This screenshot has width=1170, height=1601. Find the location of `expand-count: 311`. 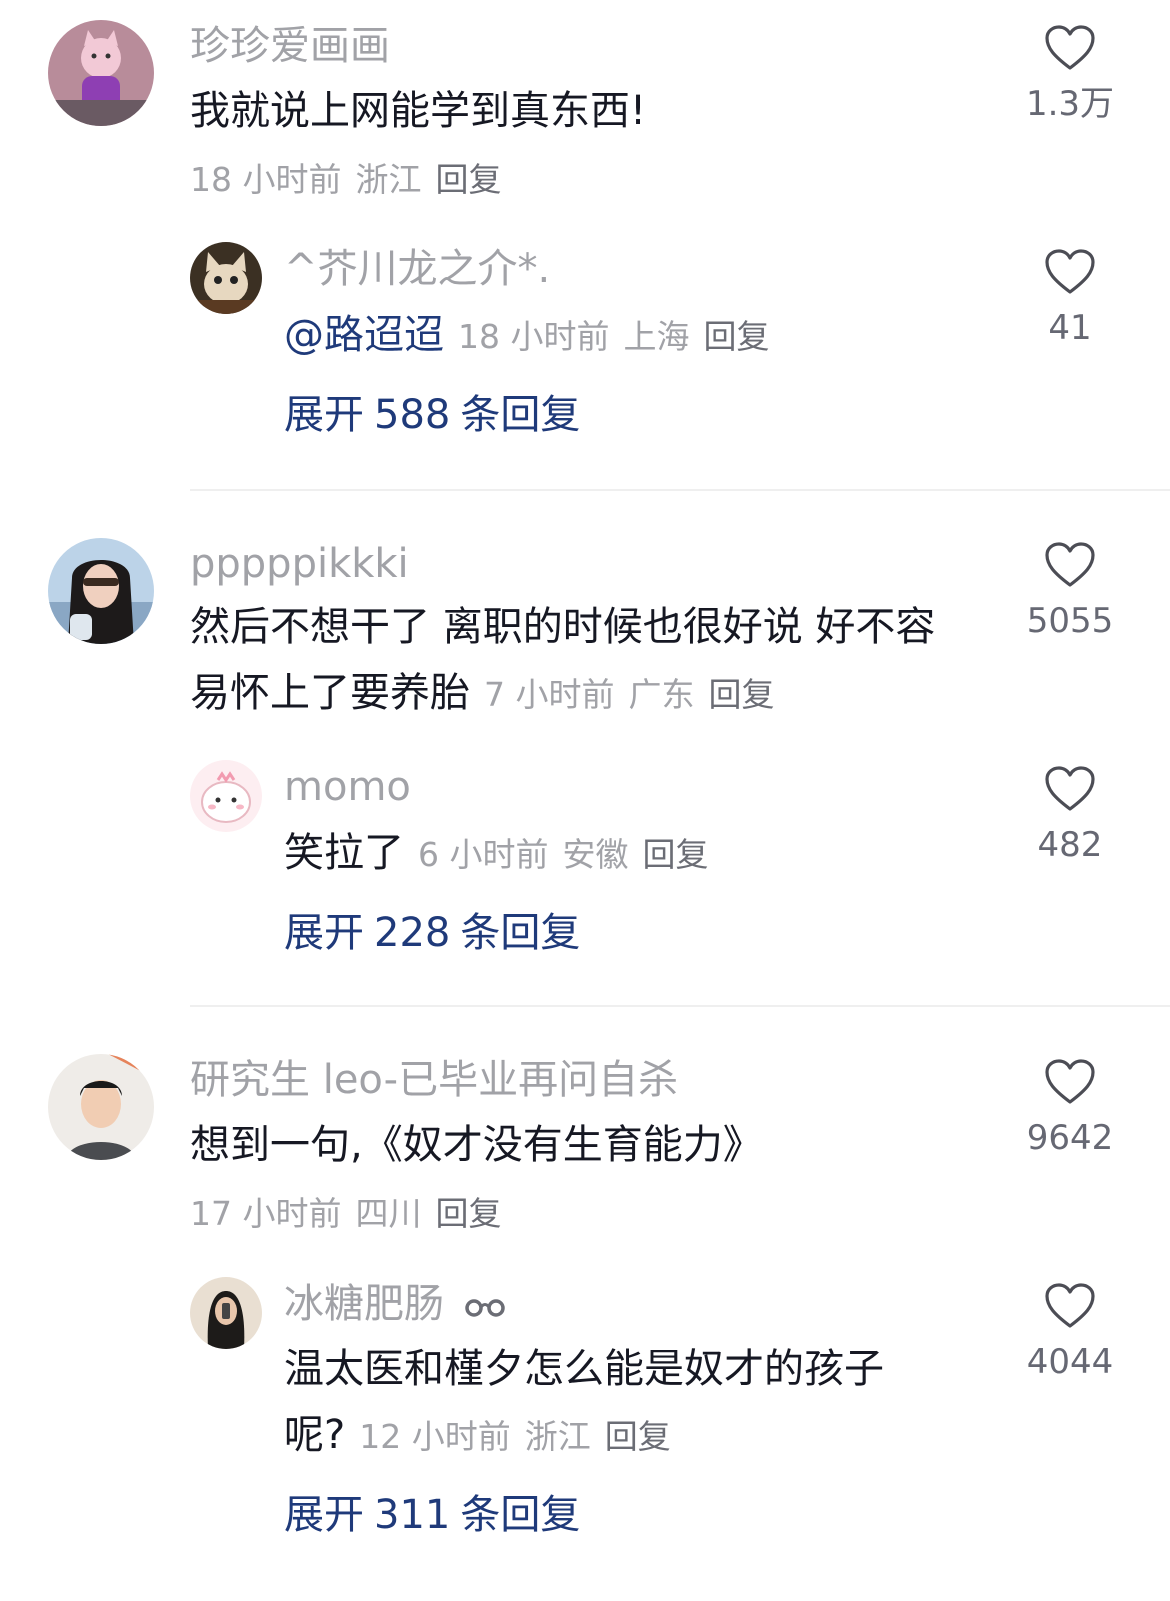

expand-count: 311 is located at coordinates (412, 1515).